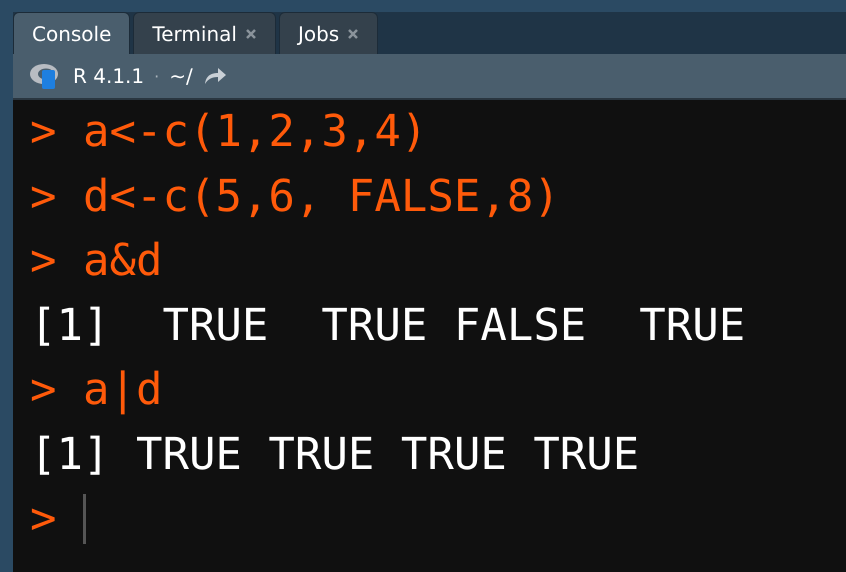 Image resolution: width=846 pixels, height=572 pixels. I want to click on output-line: [1] TRUE TRUE TRUE TRUE, so click(335, 455).